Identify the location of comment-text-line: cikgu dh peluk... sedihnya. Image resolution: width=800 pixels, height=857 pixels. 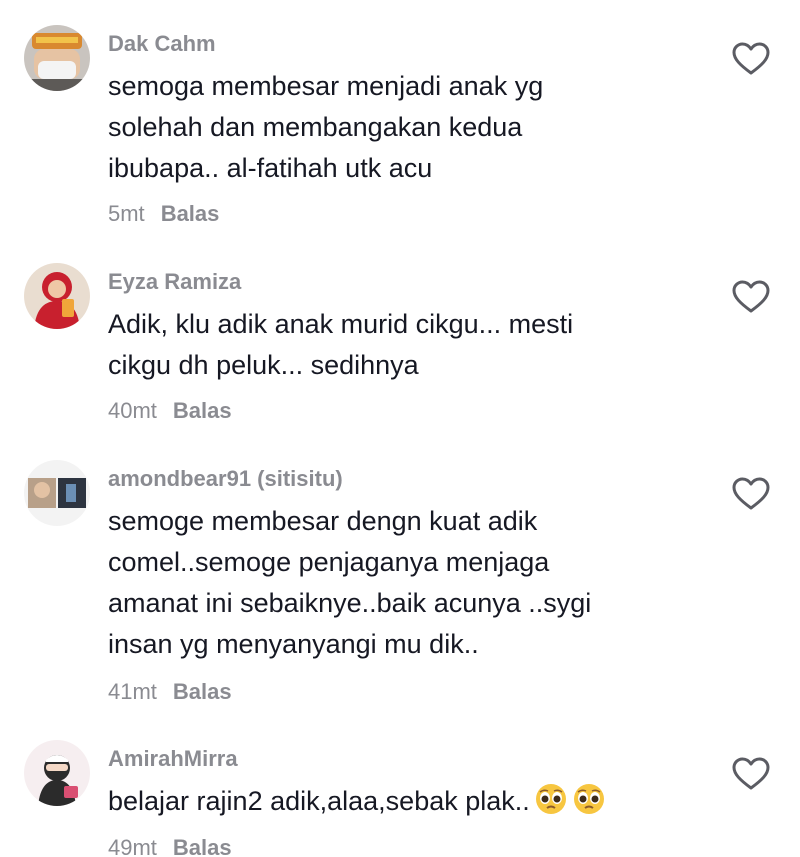
(263, 365).